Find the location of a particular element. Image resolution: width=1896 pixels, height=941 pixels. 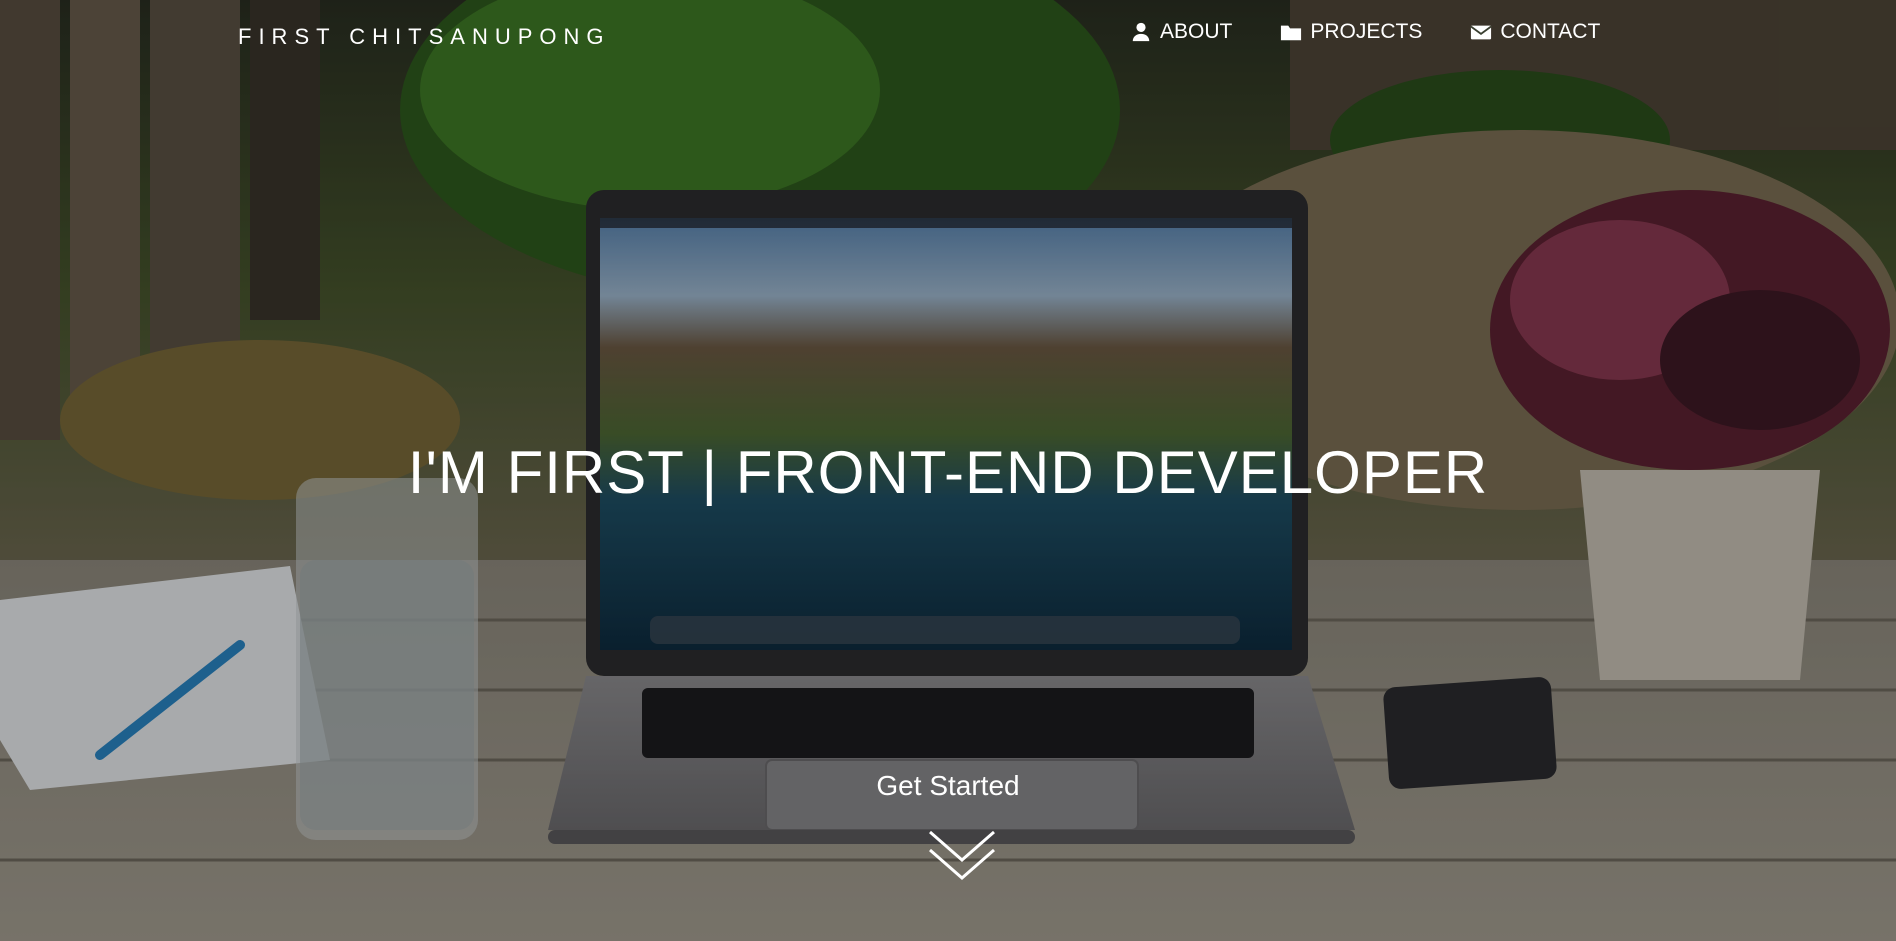

brand-logo: FIRST CHITSANUPONG is located at coordinates (424, 37).